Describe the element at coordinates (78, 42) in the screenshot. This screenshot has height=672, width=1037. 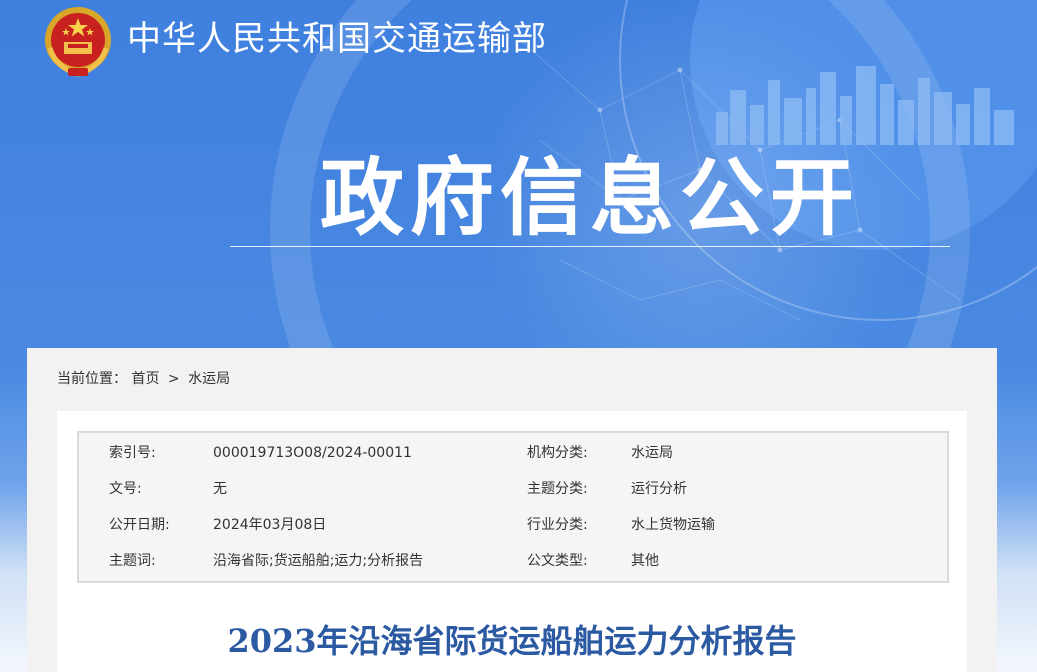
I see `national-emblem-icon` at that location.